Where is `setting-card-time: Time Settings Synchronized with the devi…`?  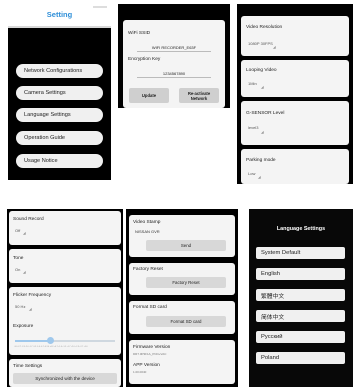 setting-card-time: Time Settings Synchronized with the devi… is located at coordinates (65, 373).